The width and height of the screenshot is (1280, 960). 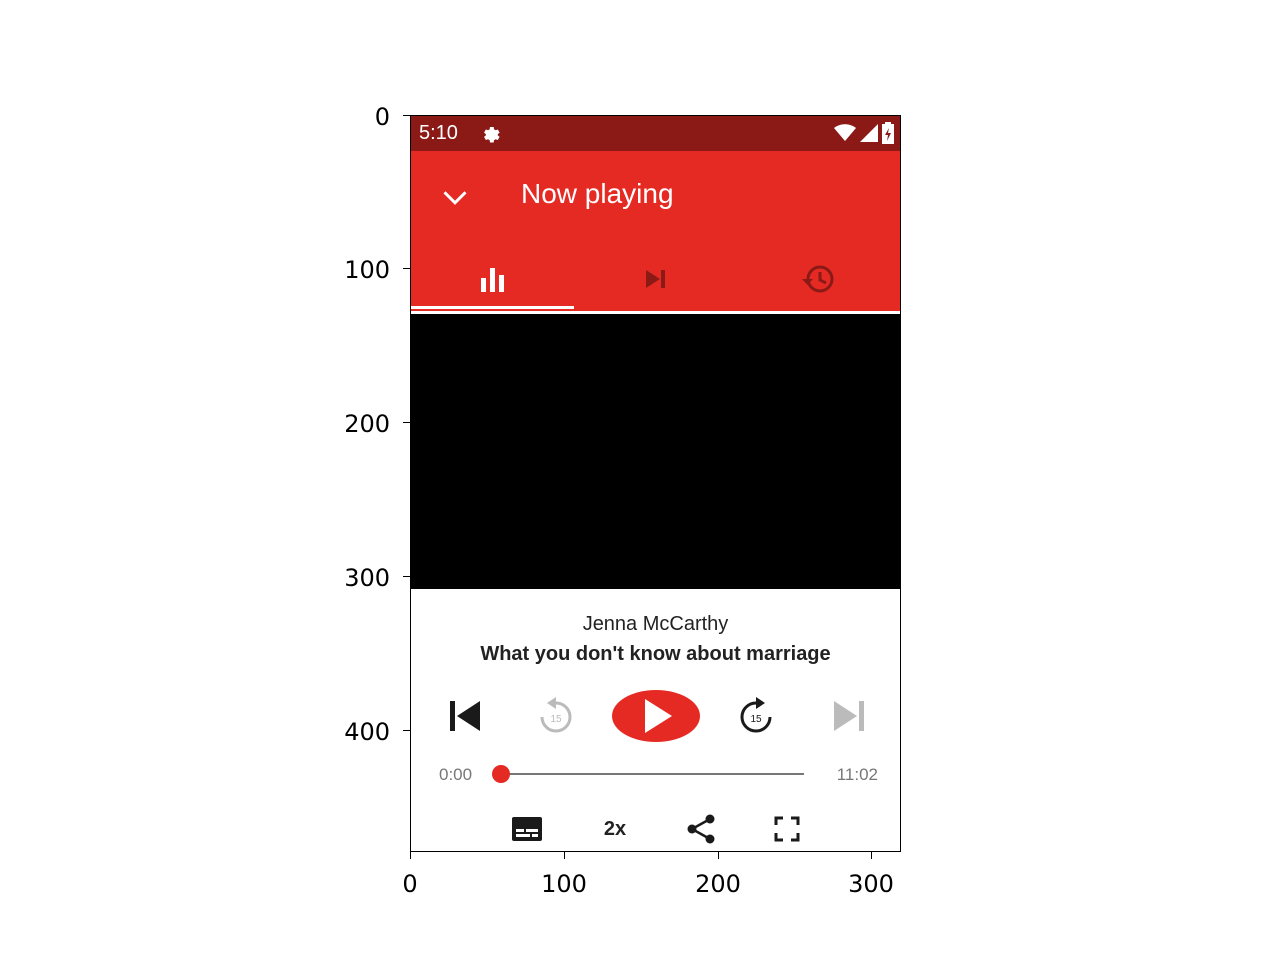 What do you see at coordinates (655, 451) in the screenshot?
I see `video-area` at bounding box center [655, 451].